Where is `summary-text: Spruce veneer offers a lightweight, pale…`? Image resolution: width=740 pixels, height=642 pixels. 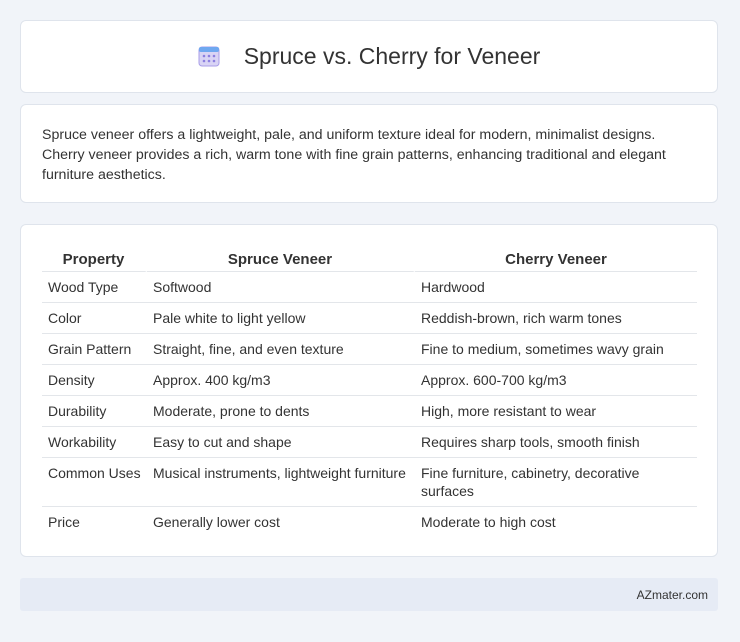 summary-text: Spruce veneer offers a lightweight, pale… is located at coordinates (354, 155).